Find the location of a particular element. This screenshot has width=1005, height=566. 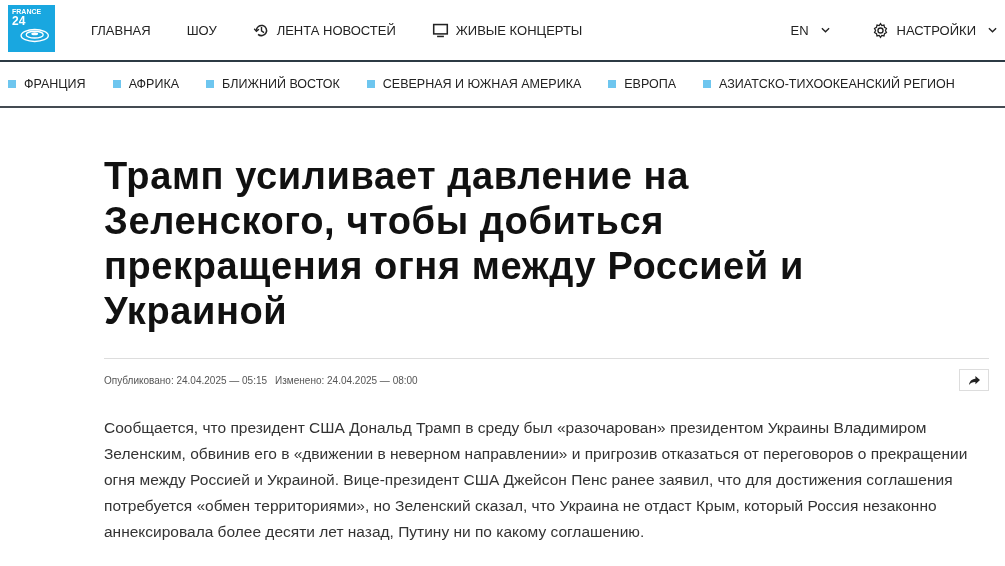

nav-link: ГЛАВНАЯ is located at coordinates (121, 30).